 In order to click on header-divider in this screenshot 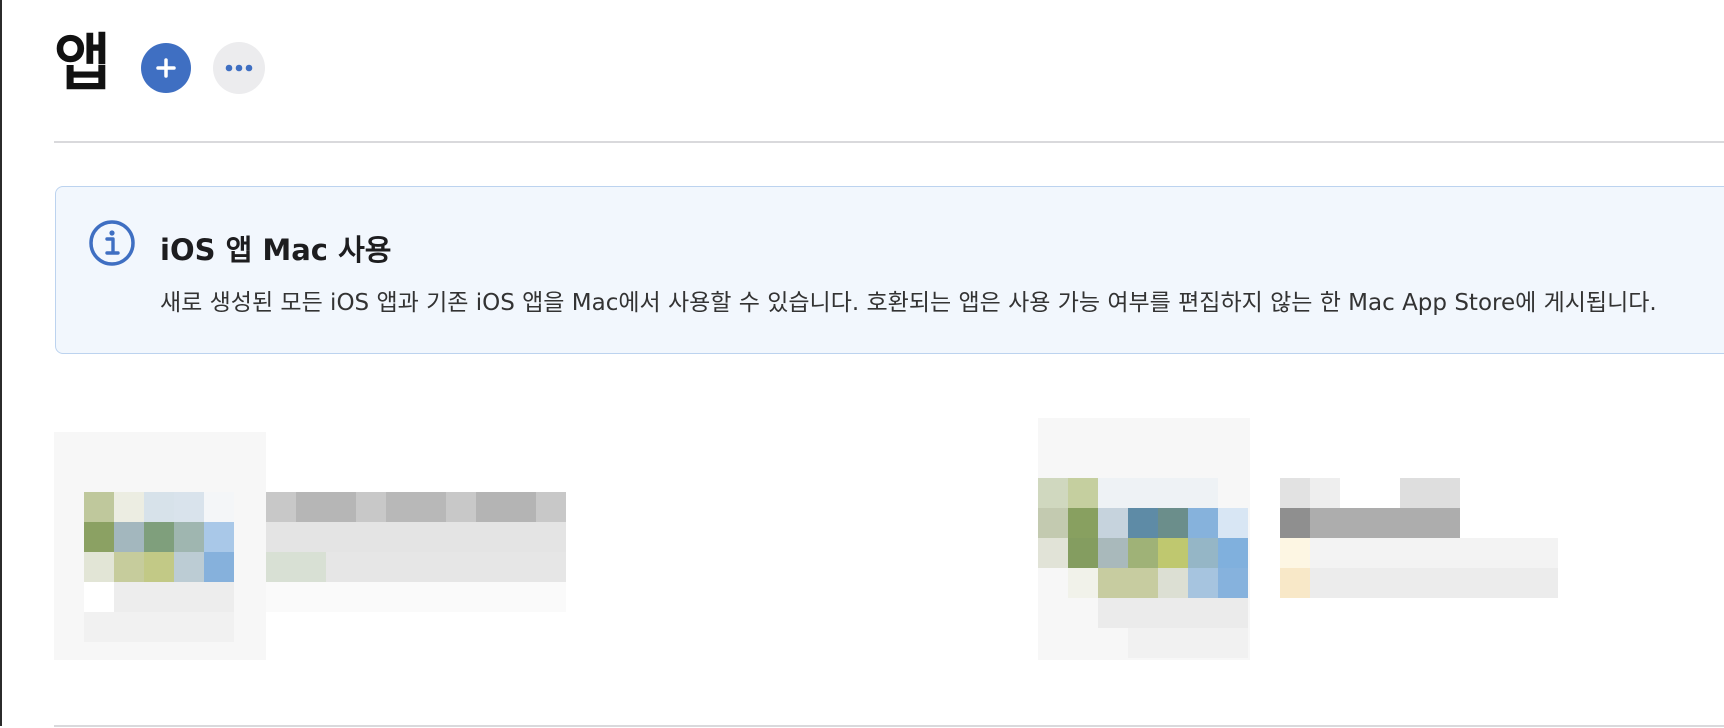, I will do `click(889, 142)`.